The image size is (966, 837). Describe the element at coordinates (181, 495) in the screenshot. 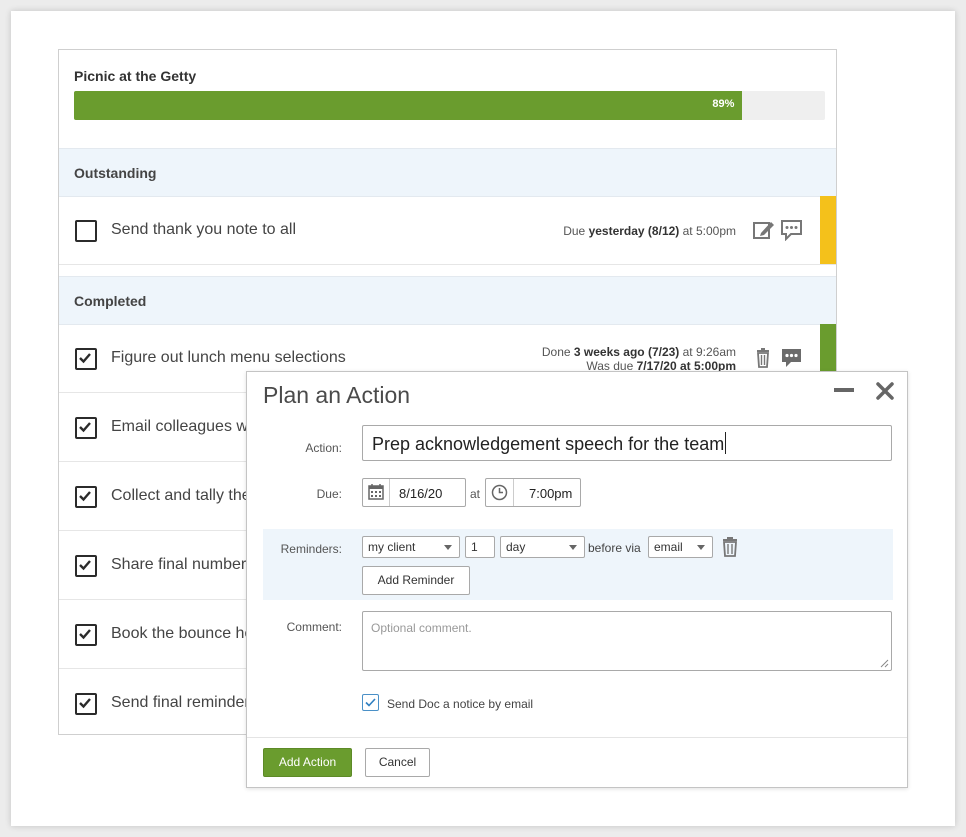

I see `task-label: Collect and tally the` at that location.